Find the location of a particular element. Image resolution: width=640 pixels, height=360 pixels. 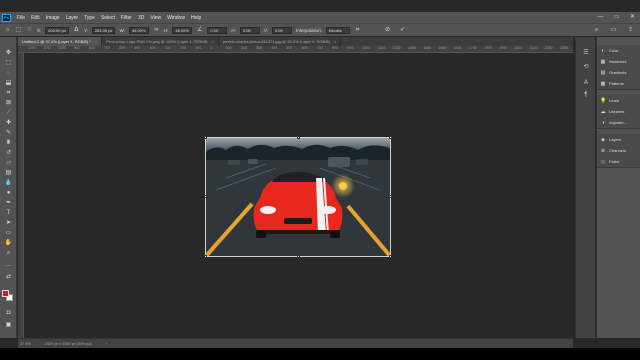

zoom-level: 37.4% is located at coordinates (25, 344).